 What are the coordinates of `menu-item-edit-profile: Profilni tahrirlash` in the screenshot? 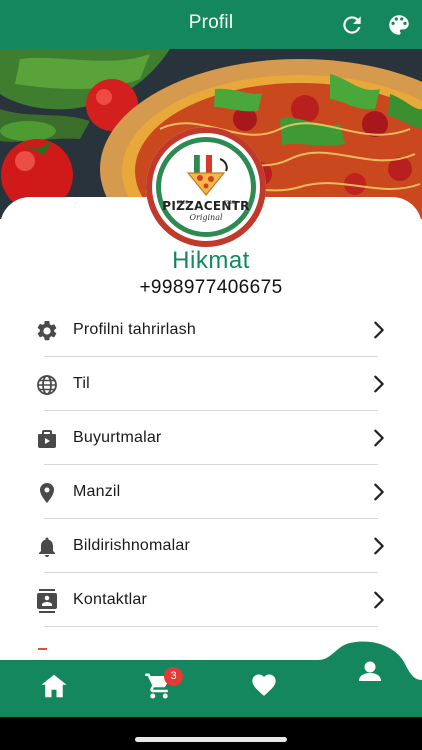 It's located at (211, 330).